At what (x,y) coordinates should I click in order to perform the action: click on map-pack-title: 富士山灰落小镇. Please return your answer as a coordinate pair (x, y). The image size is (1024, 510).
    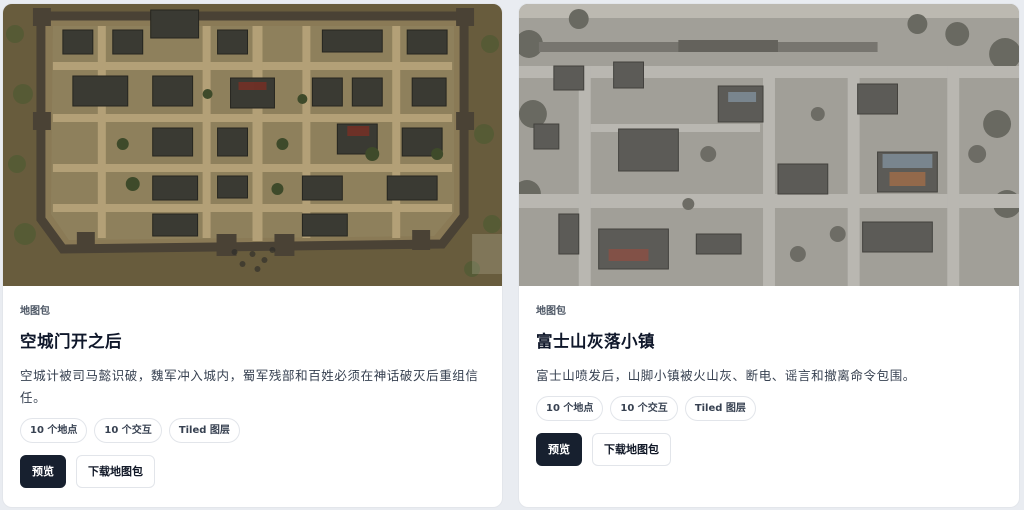
    Looking at the image, I should click on (595, 341).